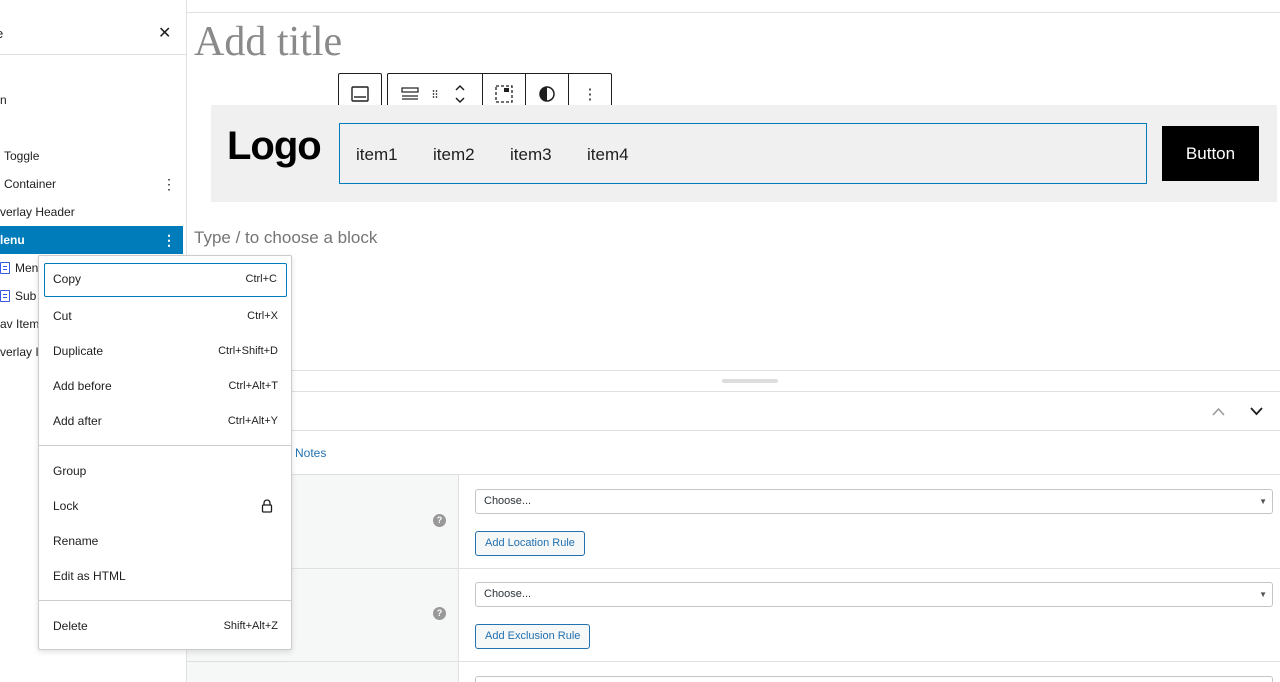 Image resolution: width=1280 pixels, height=682 pixels. What do you see at coordinates (5, 296) in the screenshot?
I see `submenu-block-icon` at bounding box center [5, 296].